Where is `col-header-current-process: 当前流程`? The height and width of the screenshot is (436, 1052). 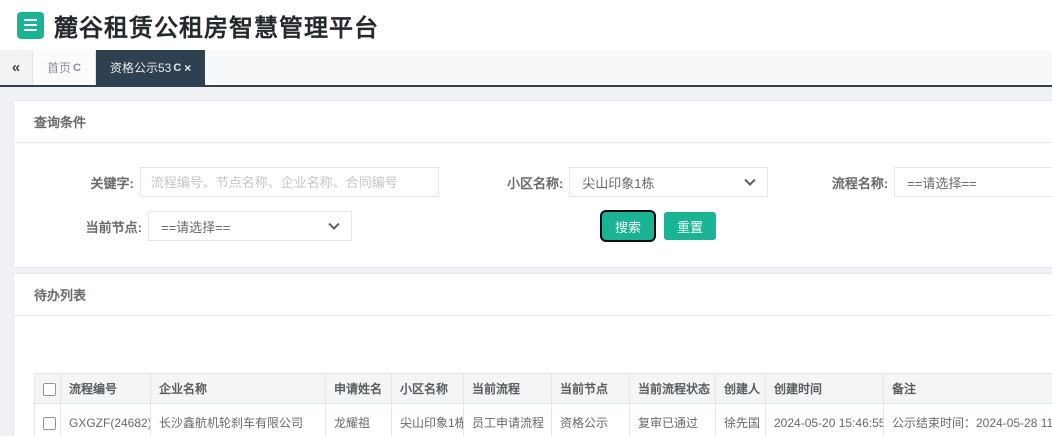
col-header-current-process: 当前流程 is located at coordinates (507, 388).